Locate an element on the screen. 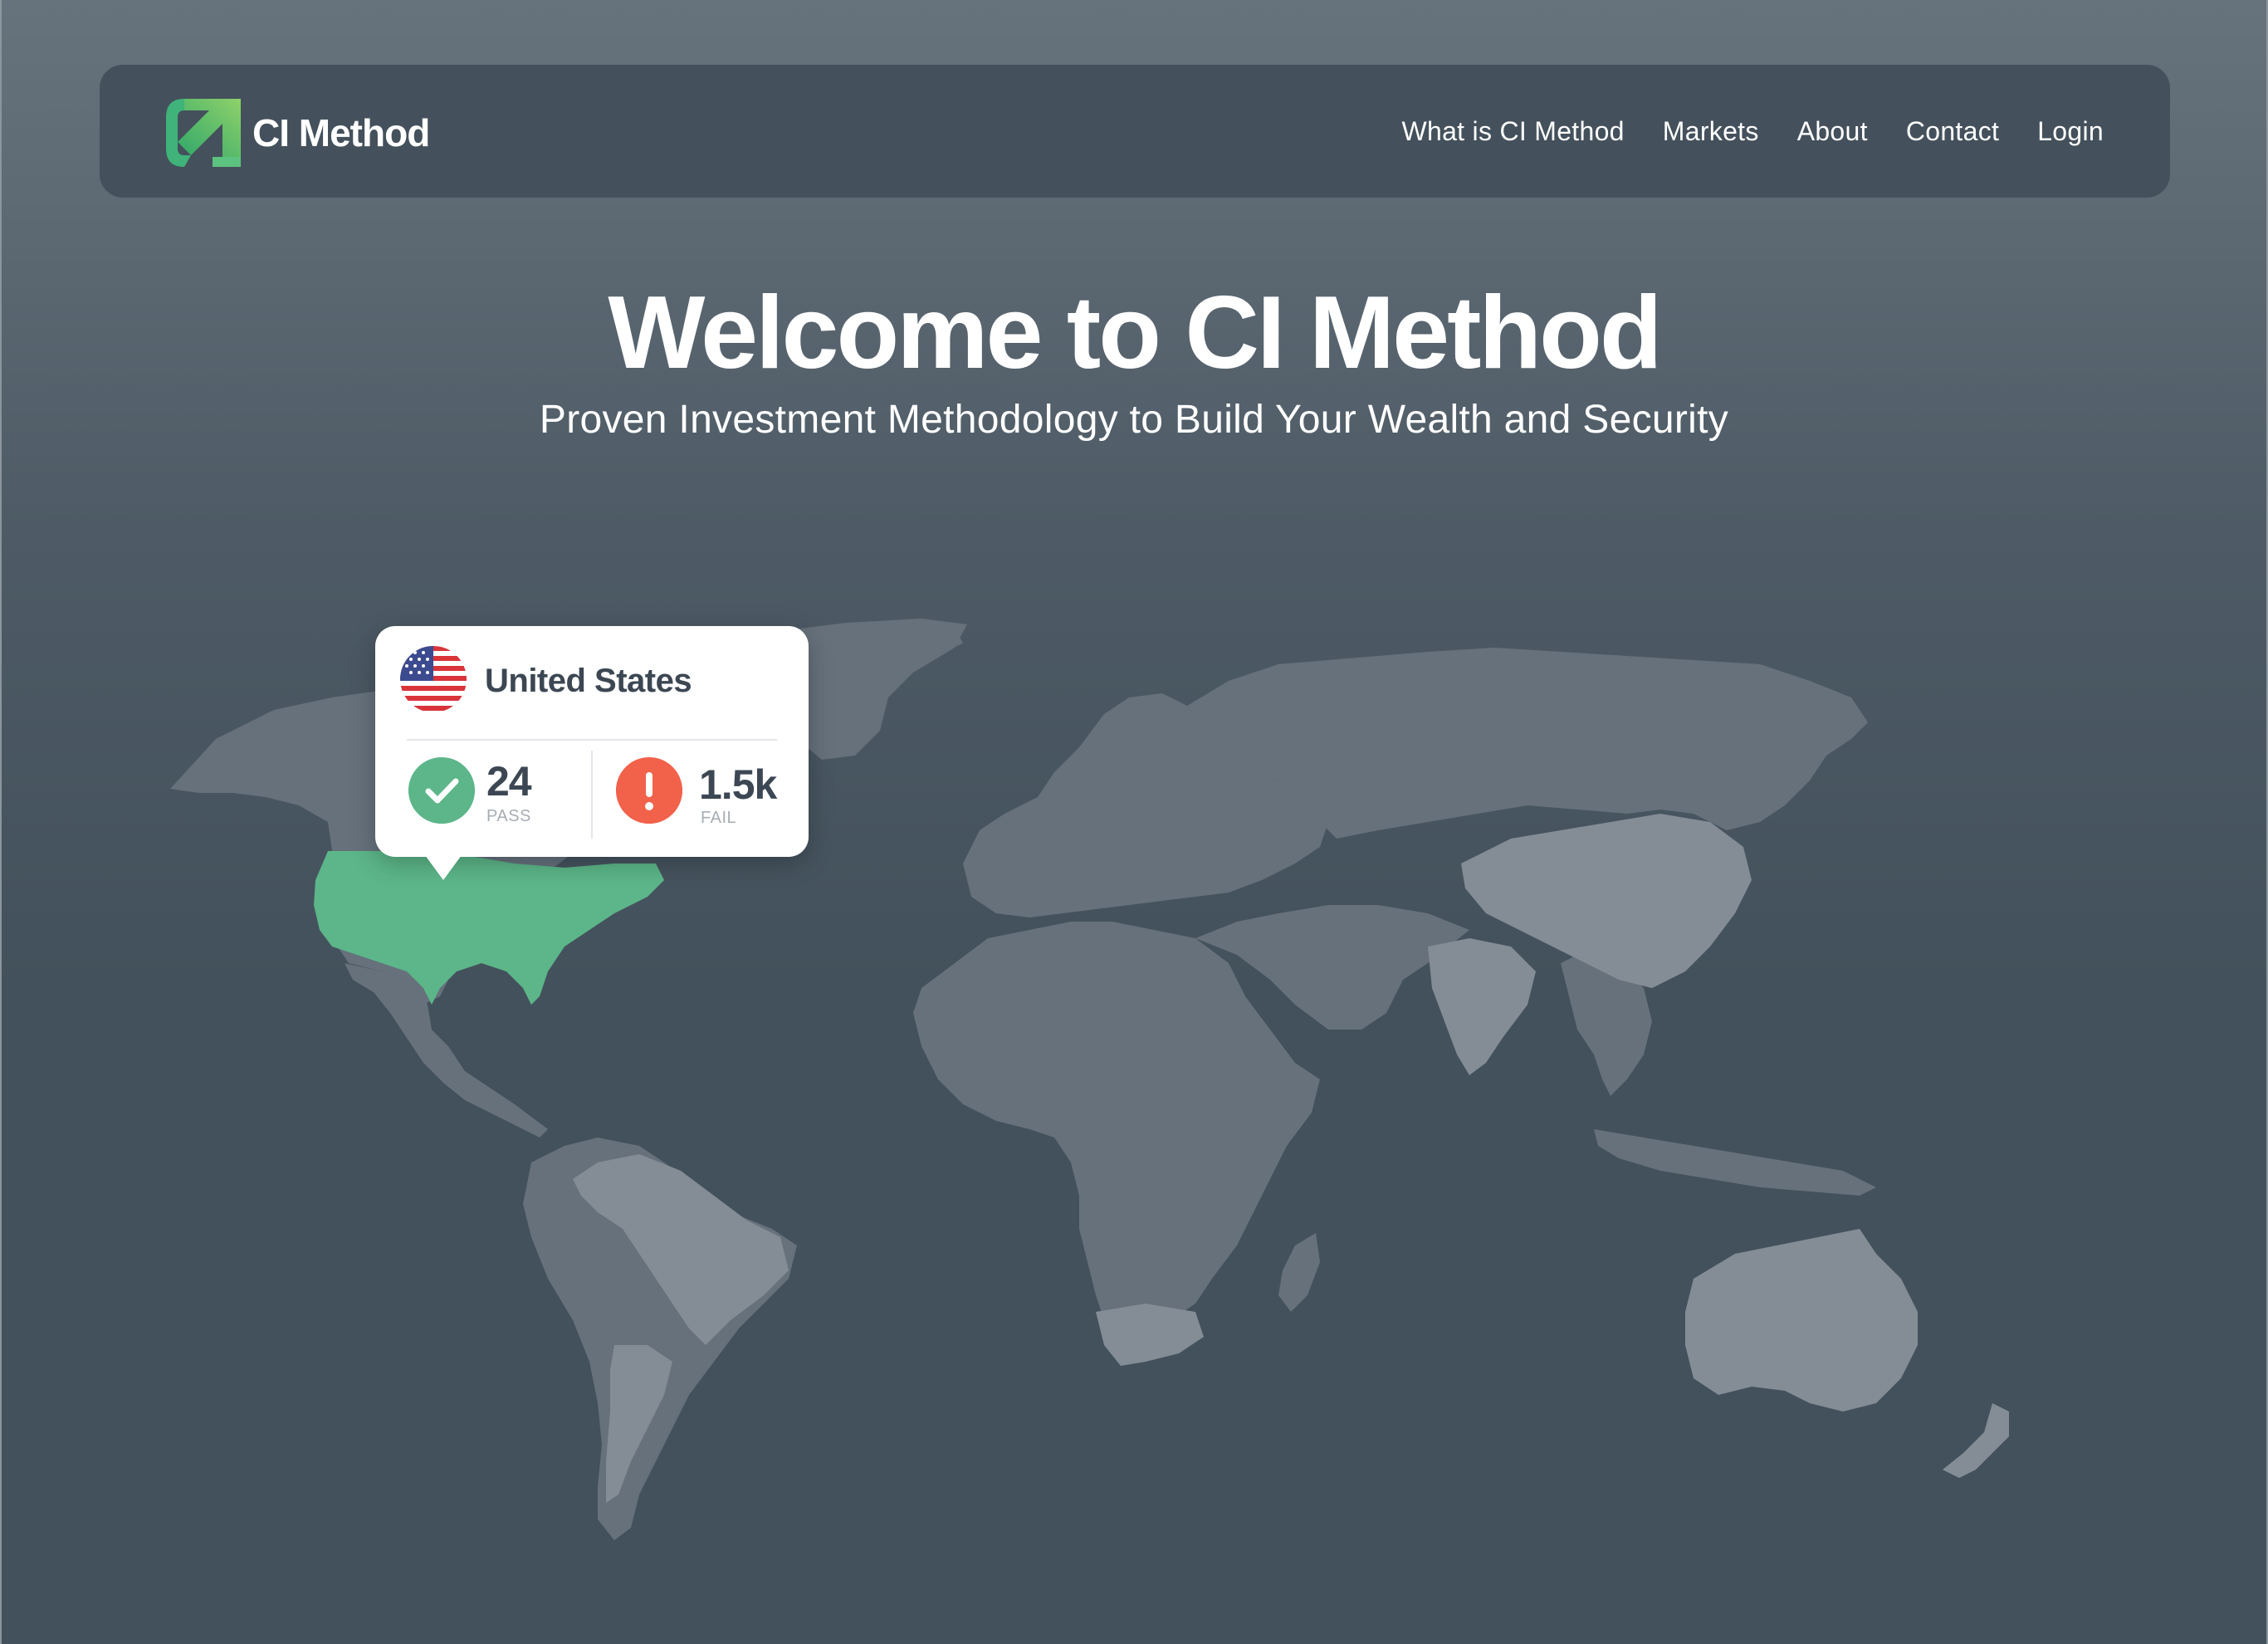 This screenshot has height=1644, width=2268. fail-count: 1.5k is located at coordinates (738, 784).